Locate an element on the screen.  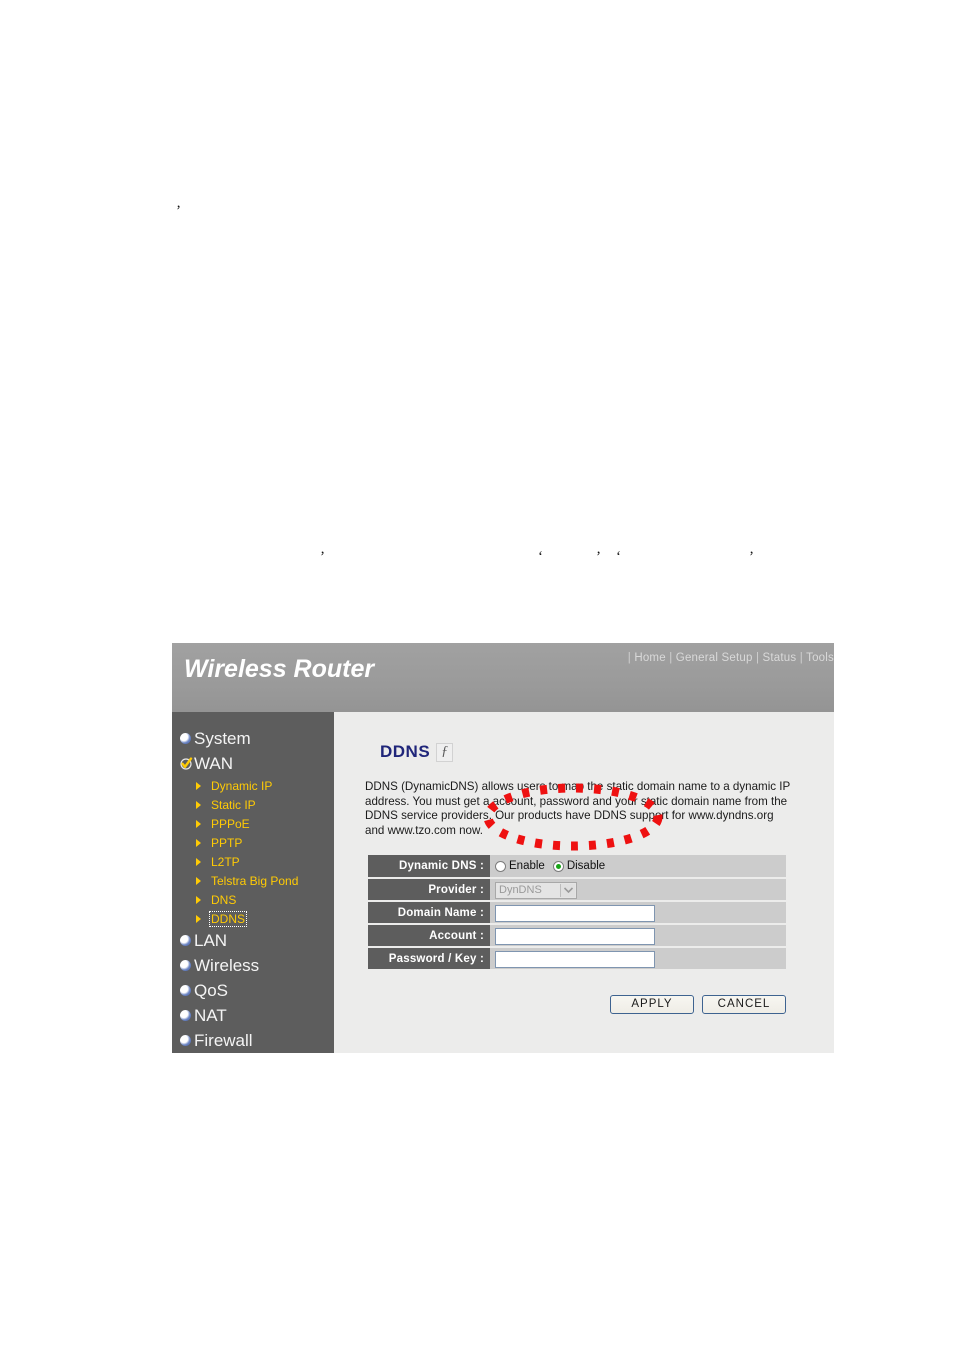
field-domain-name is located at coordinates (638, 913).